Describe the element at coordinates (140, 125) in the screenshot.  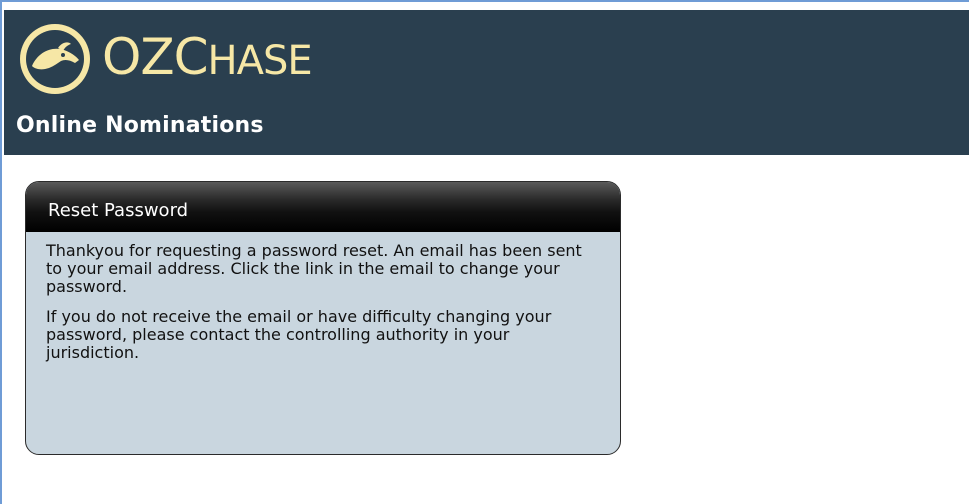
I see `page-subtitle: Online Nominations` at that location.